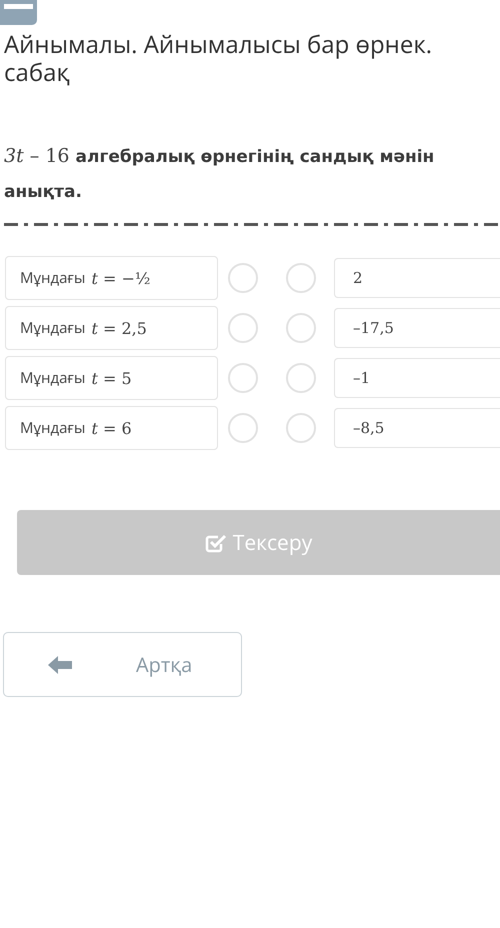  Describe the element at coordinates (18, 7) in the screenshot. I see `minus-icon` at that location.